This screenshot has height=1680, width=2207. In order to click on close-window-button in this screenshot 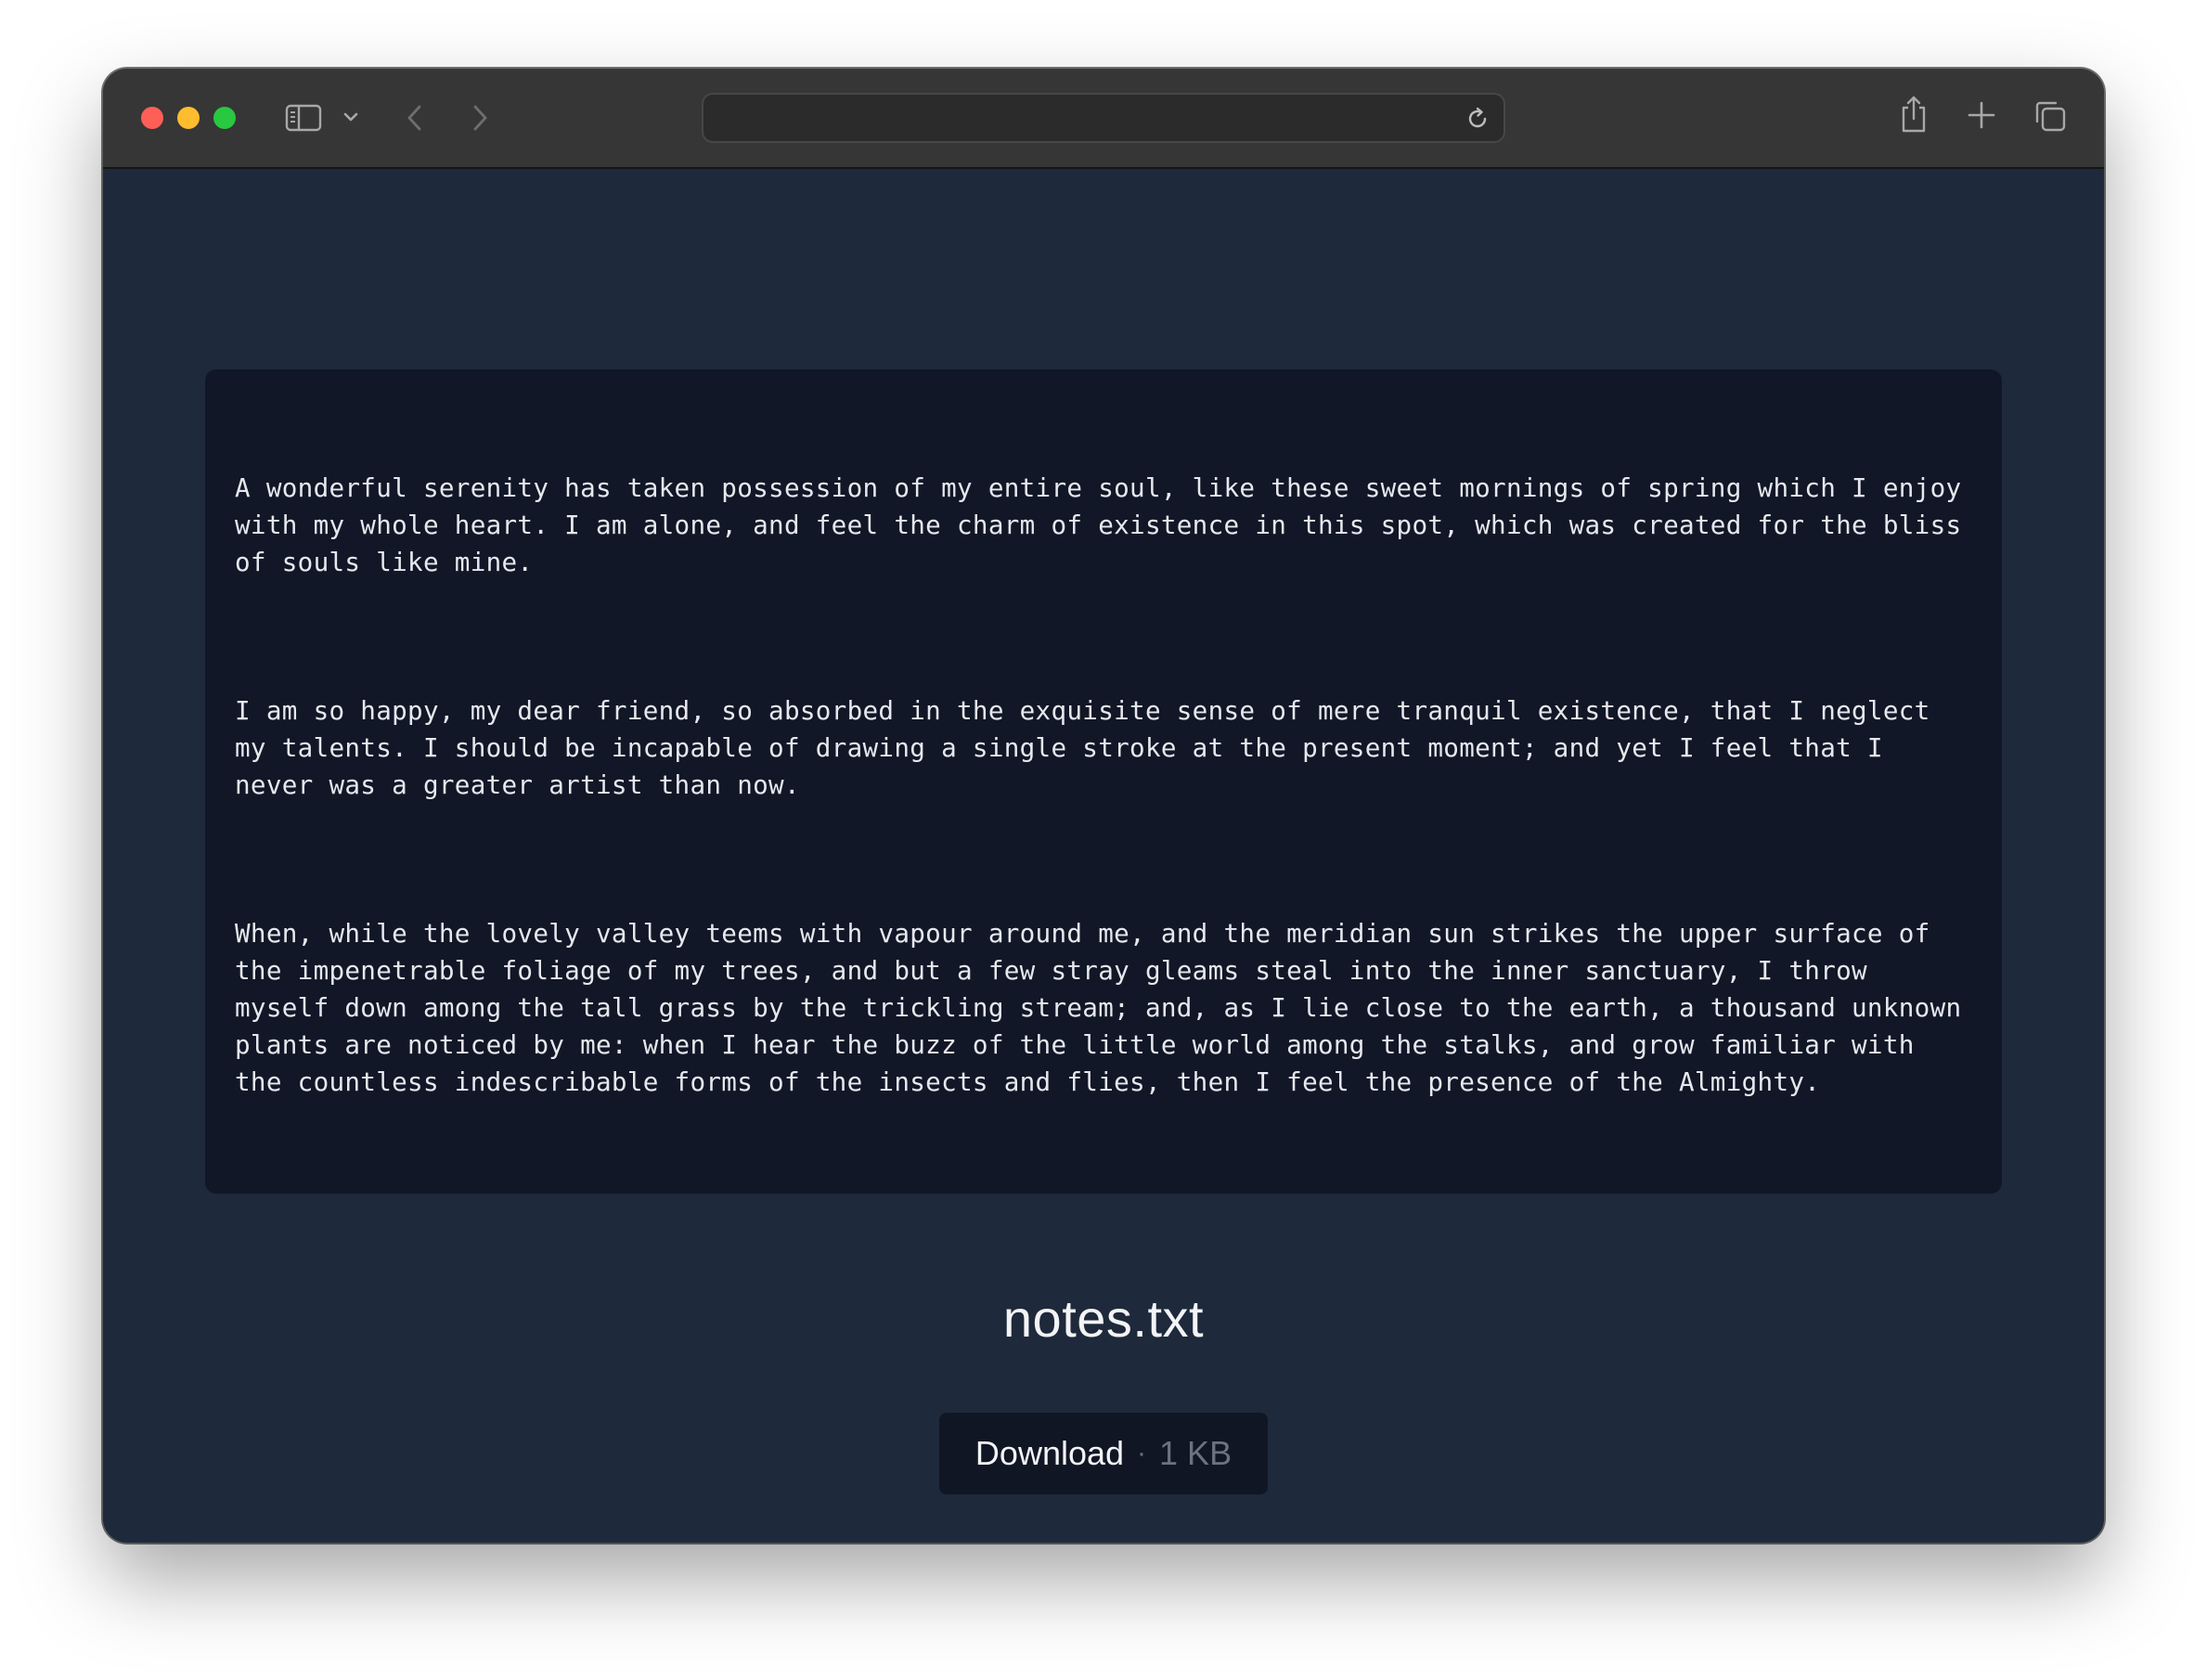, I will do `click(152, 118)`.